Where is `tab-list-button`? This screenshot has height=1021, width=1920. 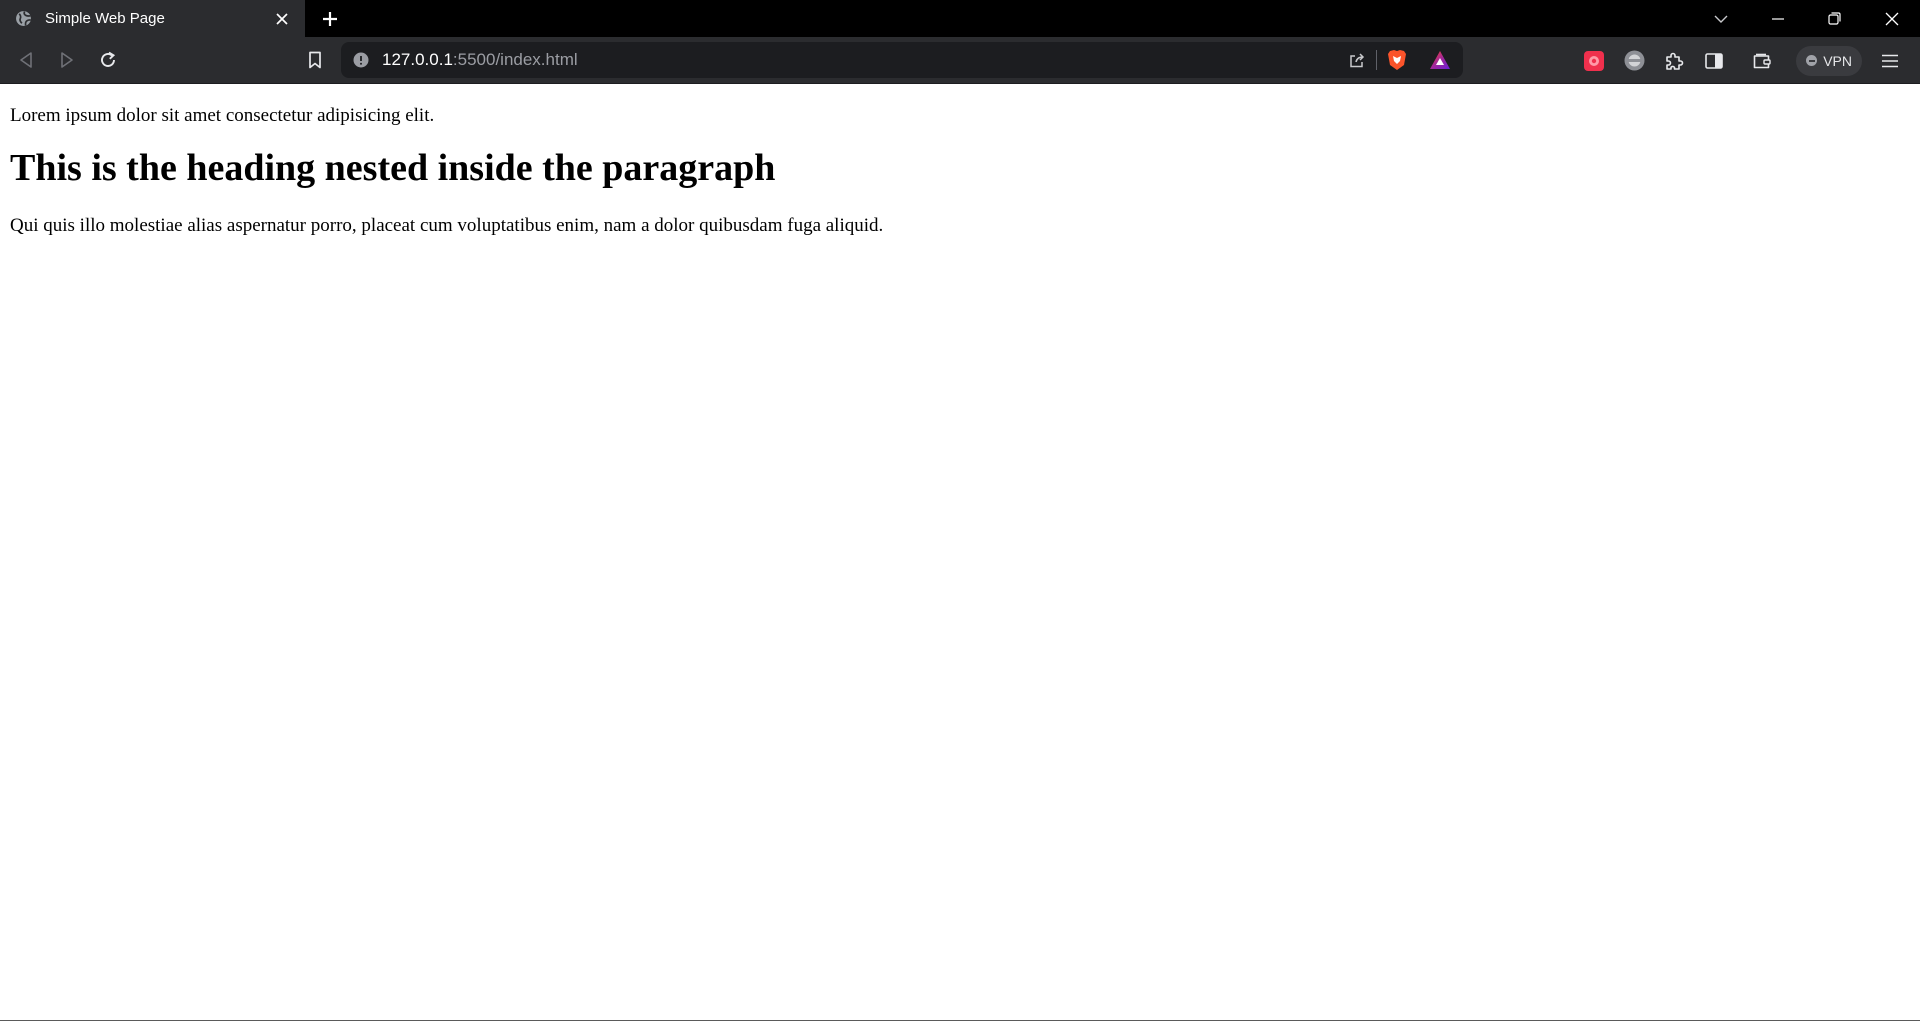
tab-list-button is located at coordinates (1720, 18).